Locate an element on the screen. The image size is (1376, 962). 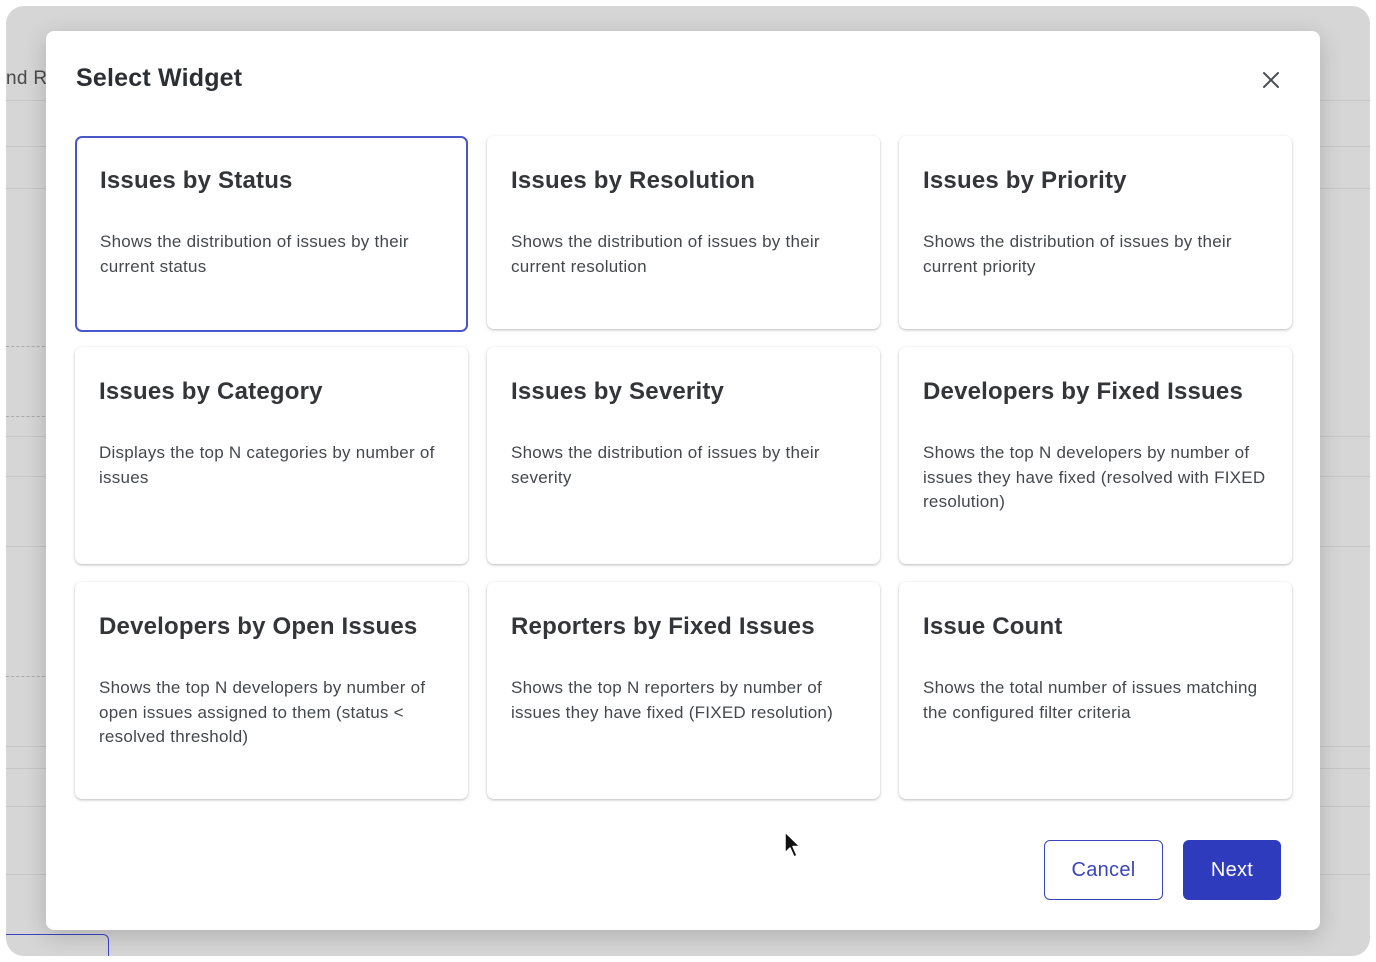
widget-card-title: Issues by Status is located at coordinates (196, 180).